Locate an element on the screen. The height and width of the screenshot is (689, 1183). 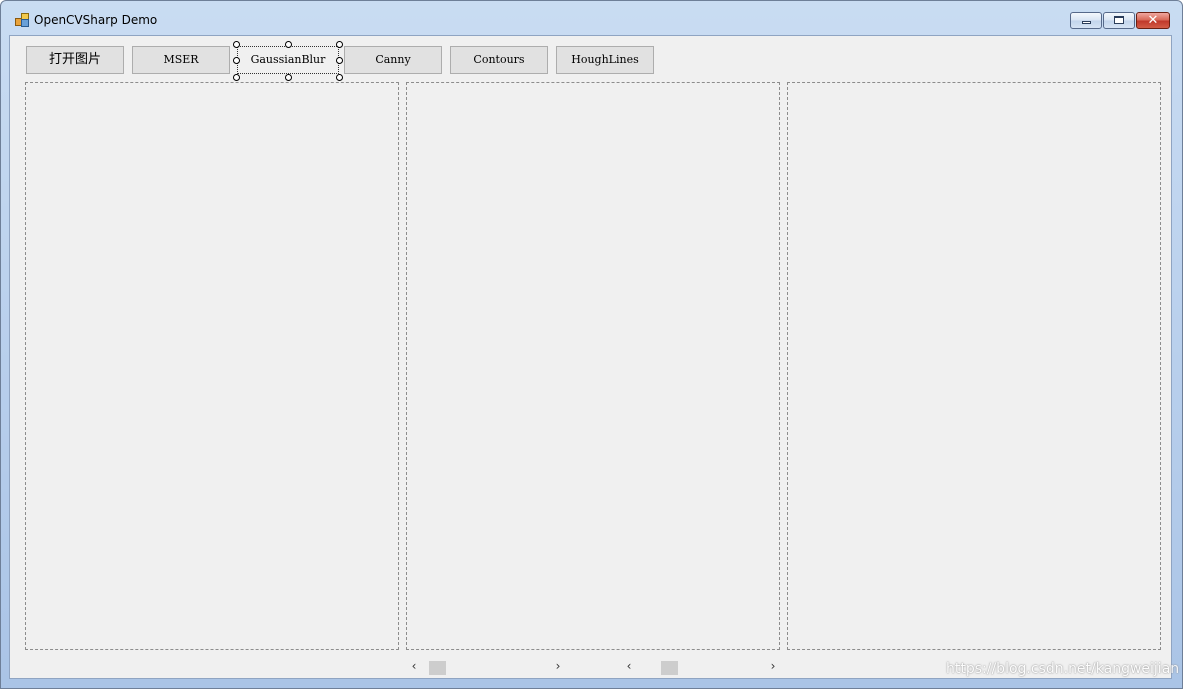
close-icon: ✕ is located at coordinates (1153, 20).